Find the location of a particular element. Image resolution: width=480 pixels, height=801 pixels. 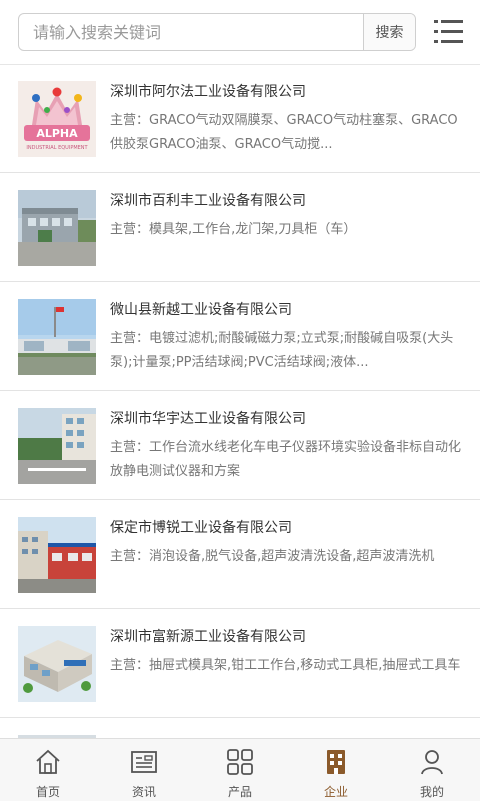

company-item: 深圳市百利丰工业设备有限公司 主营：模具架,工作台,龙门架,刀具柜（车） is located at coordinates (240, 228).